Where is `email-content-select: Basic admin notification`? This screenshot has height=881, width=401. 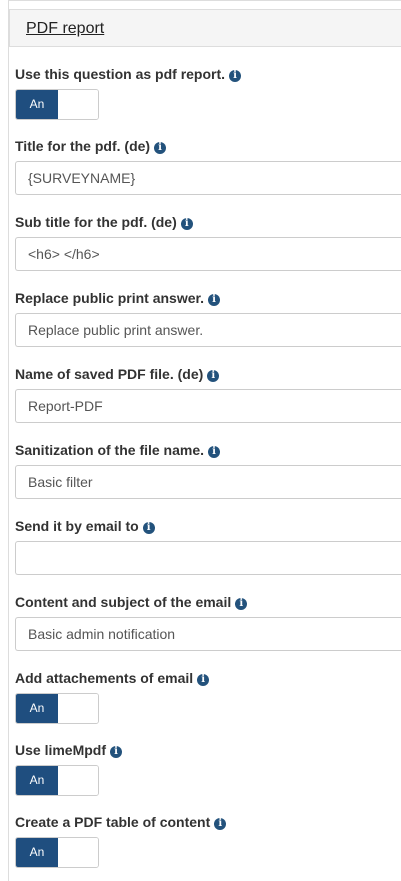 email-content-select: Basic admin notification is located at coordinates (208, 634).